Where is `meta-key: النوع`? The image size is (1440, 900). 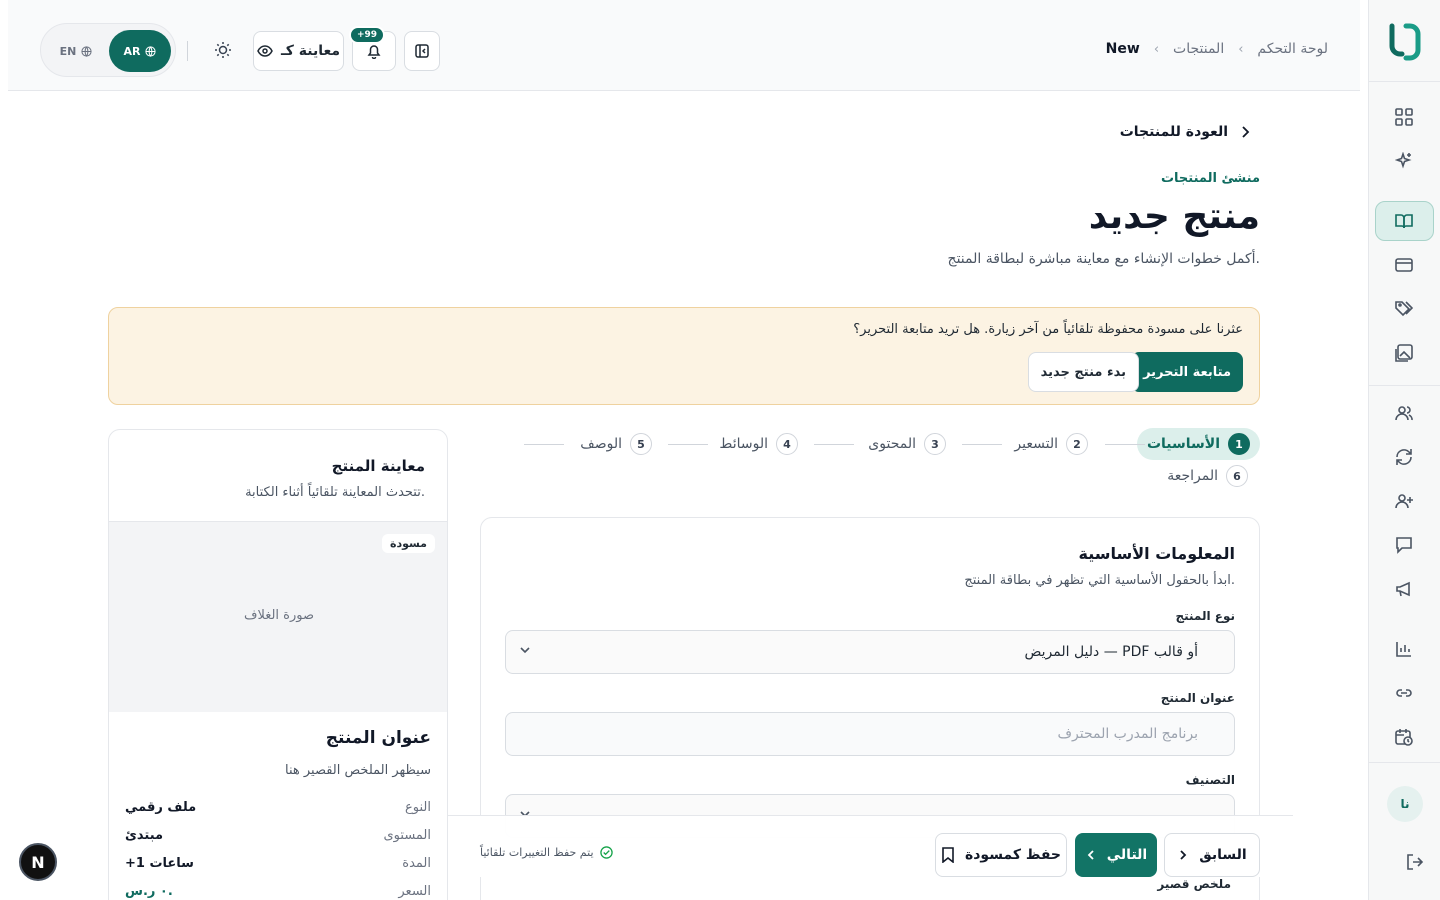
meta-key: النوع is located at coordinates (418, 807).